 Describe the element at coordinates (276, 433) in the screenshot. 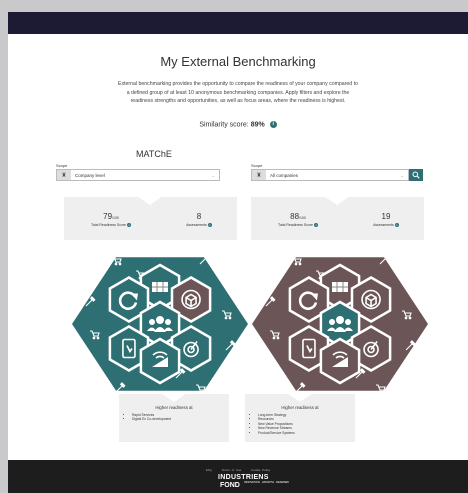

I see `list-item: Product/Service Systems` at that location.